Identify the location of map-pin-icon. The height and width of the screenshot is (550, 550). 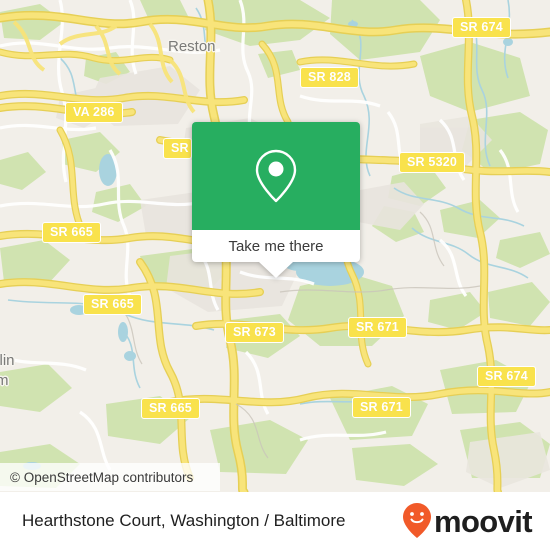
(276, 176).